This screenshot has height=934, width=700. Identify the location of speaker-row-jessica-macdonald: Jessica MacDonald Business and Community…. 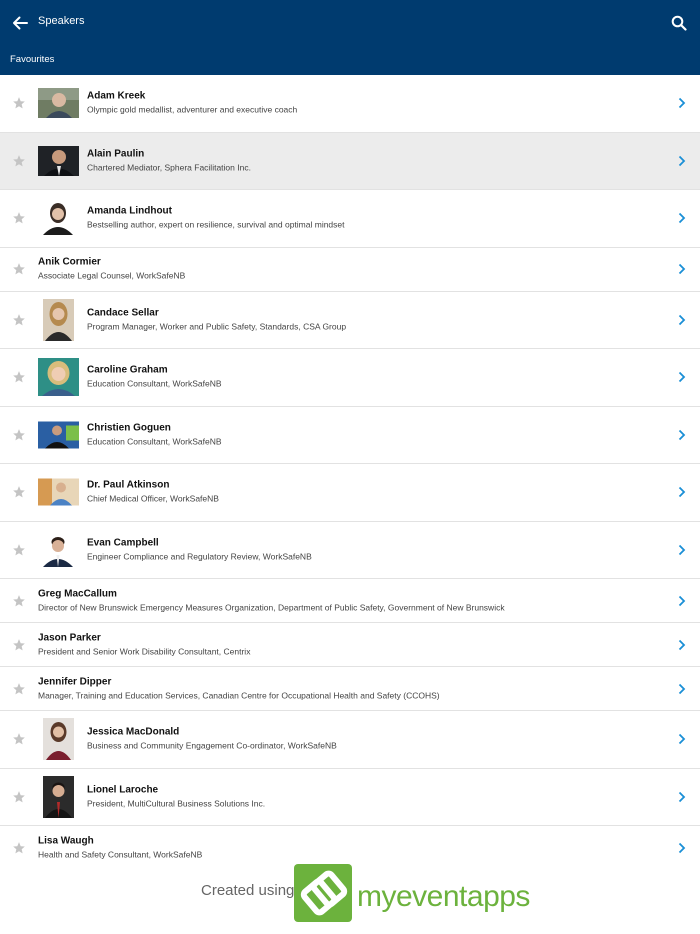
(350, 740).